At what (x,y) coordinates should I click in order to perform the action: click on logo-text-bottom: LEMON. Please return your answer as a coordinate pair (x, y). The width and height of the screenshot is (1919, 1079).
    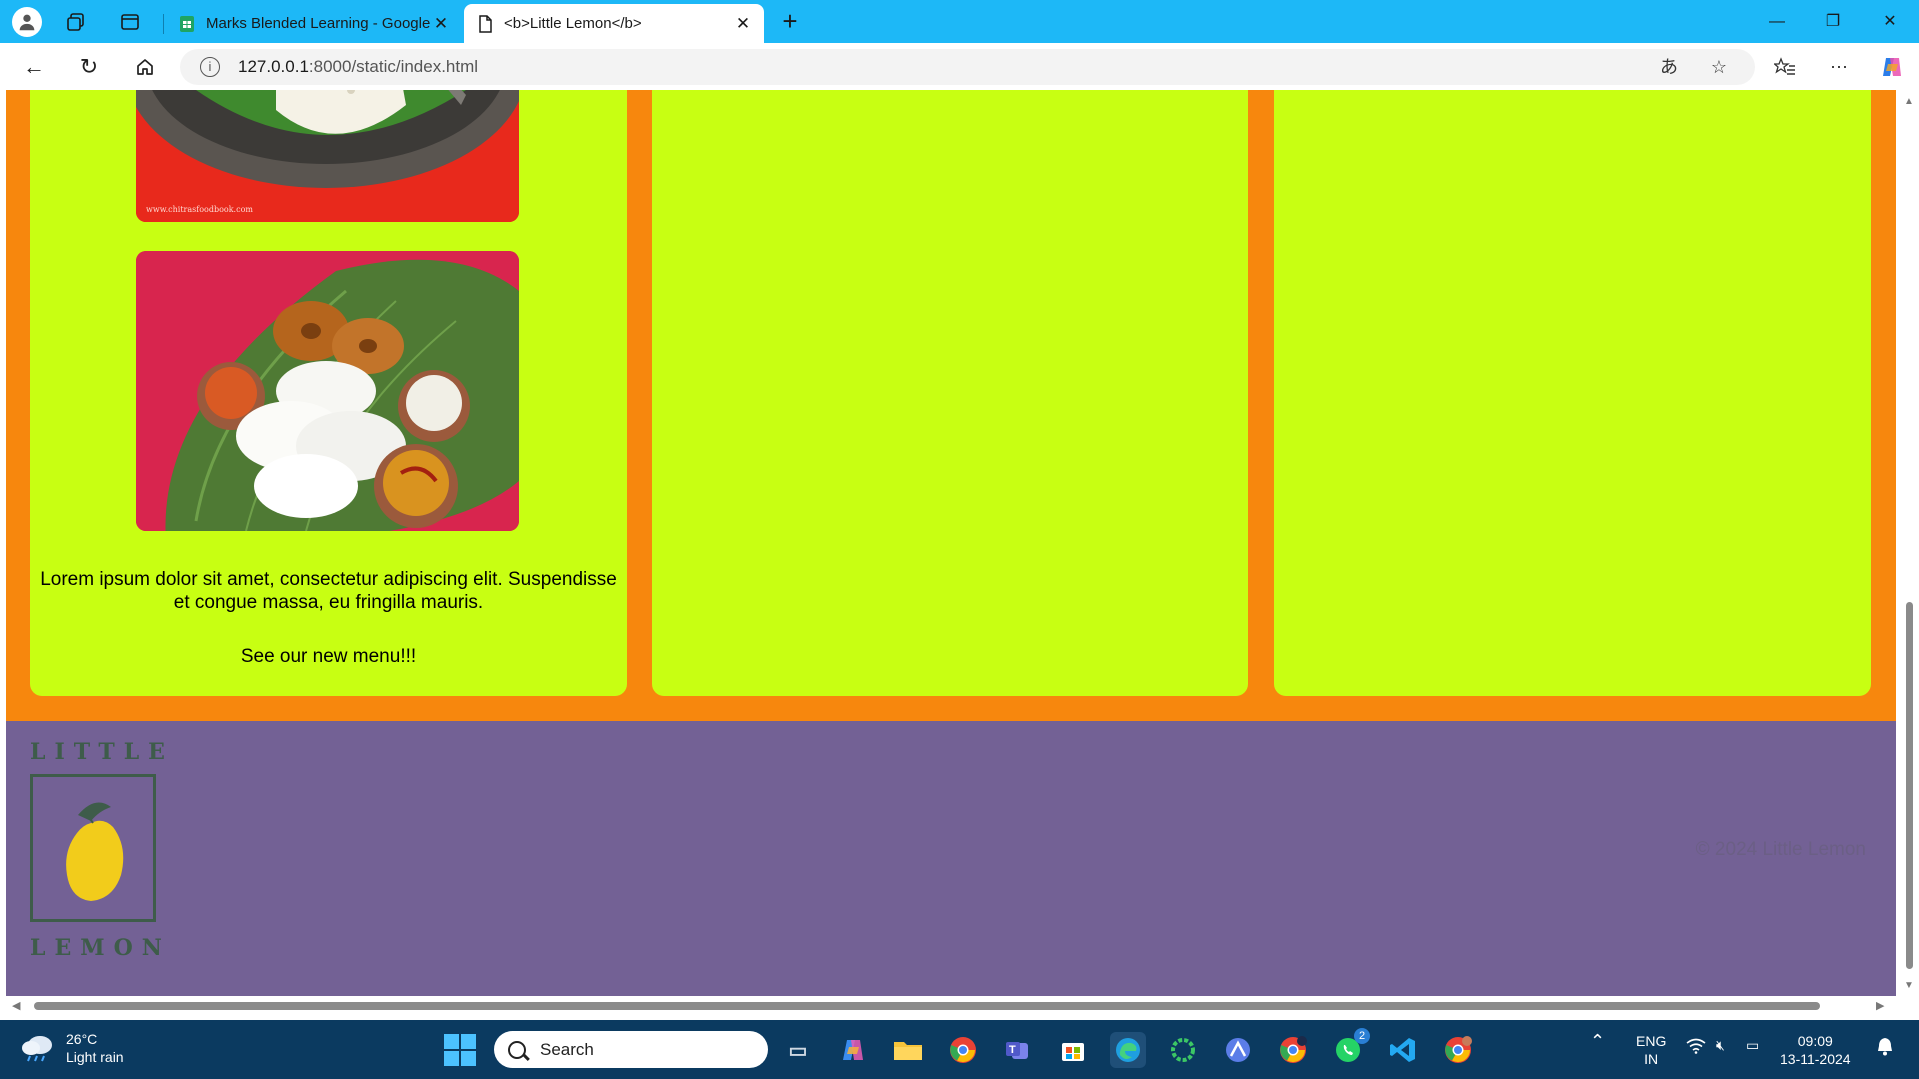
    Looking at the image, I should click on (100, 948).